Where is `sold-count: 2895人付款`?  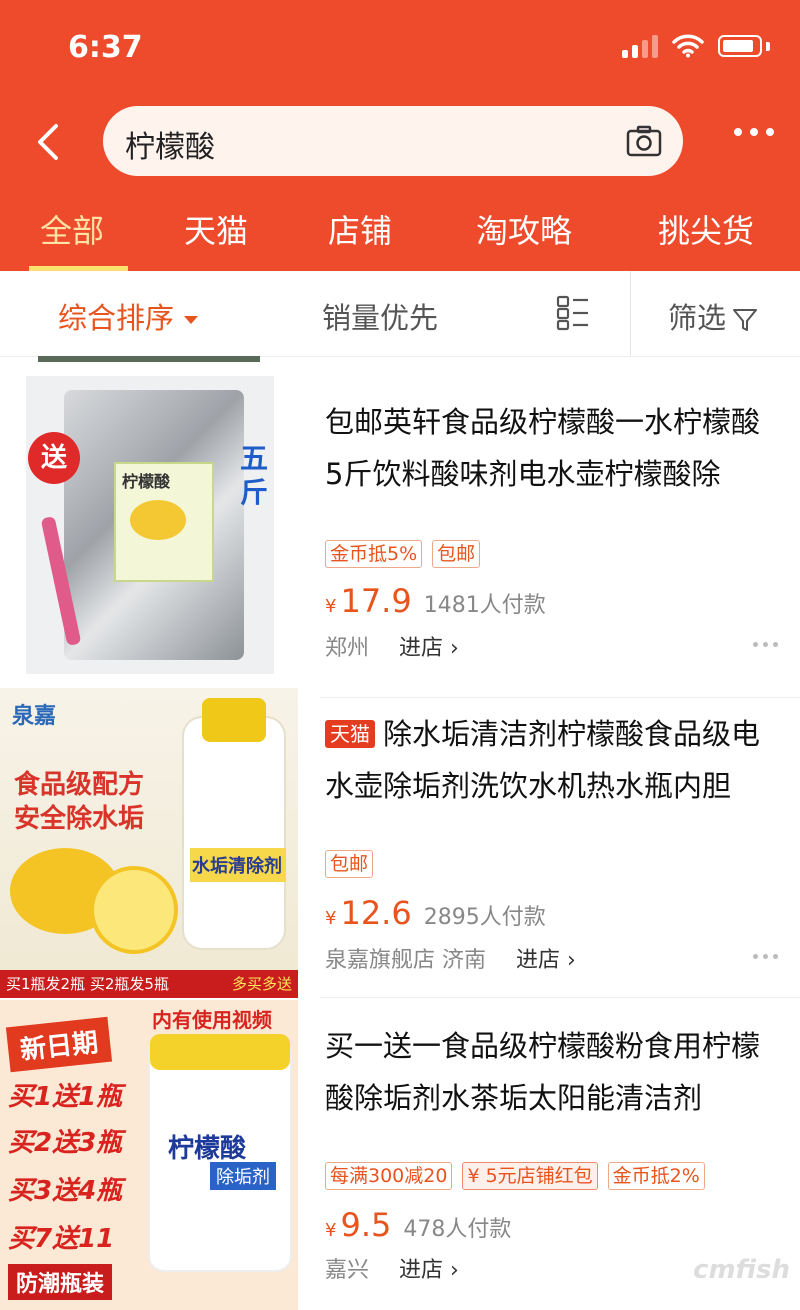 sold-count: 2895人付款 is located at coordinates (485, 915).